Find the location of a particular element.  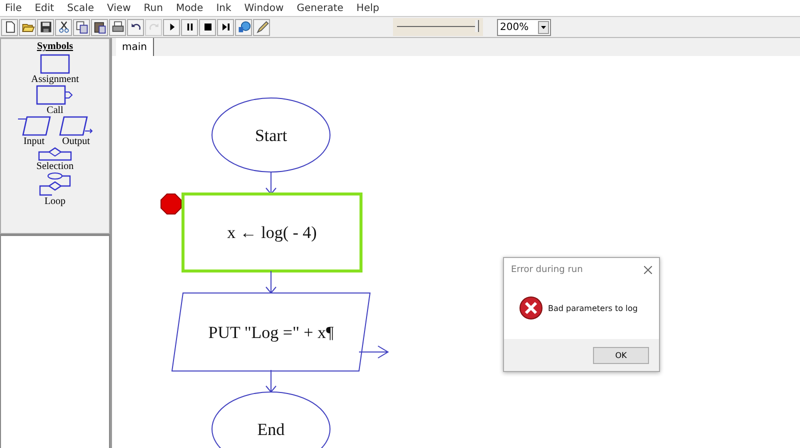

zoom-value: 200% is located at coordinates (514, 27).